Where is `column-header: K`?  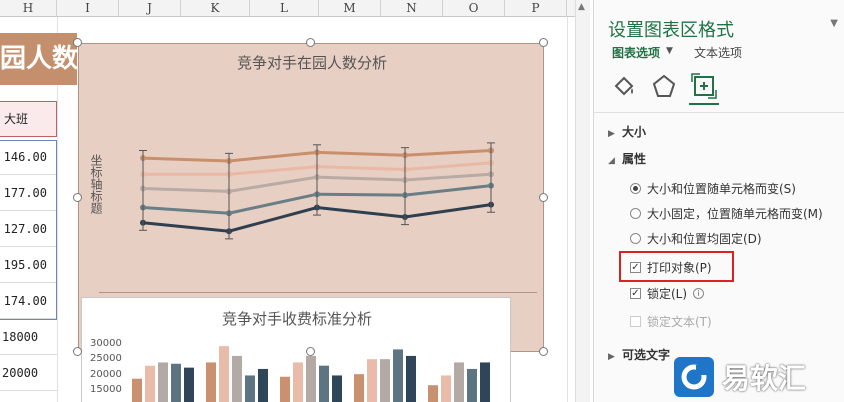 column-header: K is located at coordinates (215, 8).